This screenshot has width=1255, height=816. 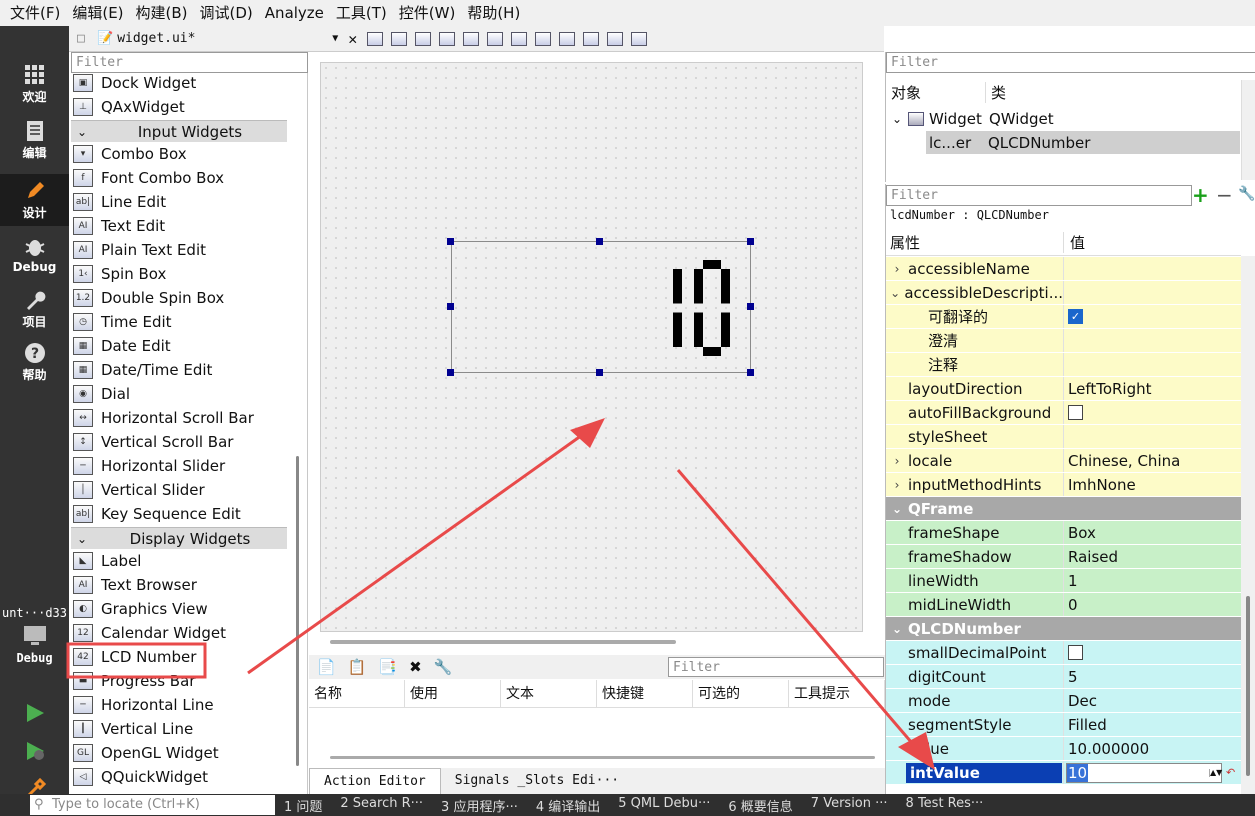 What do you see at coordinates (1063, 485) in the screenshot?
I see `property-row: › inputMethodHints ImhNone` at bounding box center [1063, 485].